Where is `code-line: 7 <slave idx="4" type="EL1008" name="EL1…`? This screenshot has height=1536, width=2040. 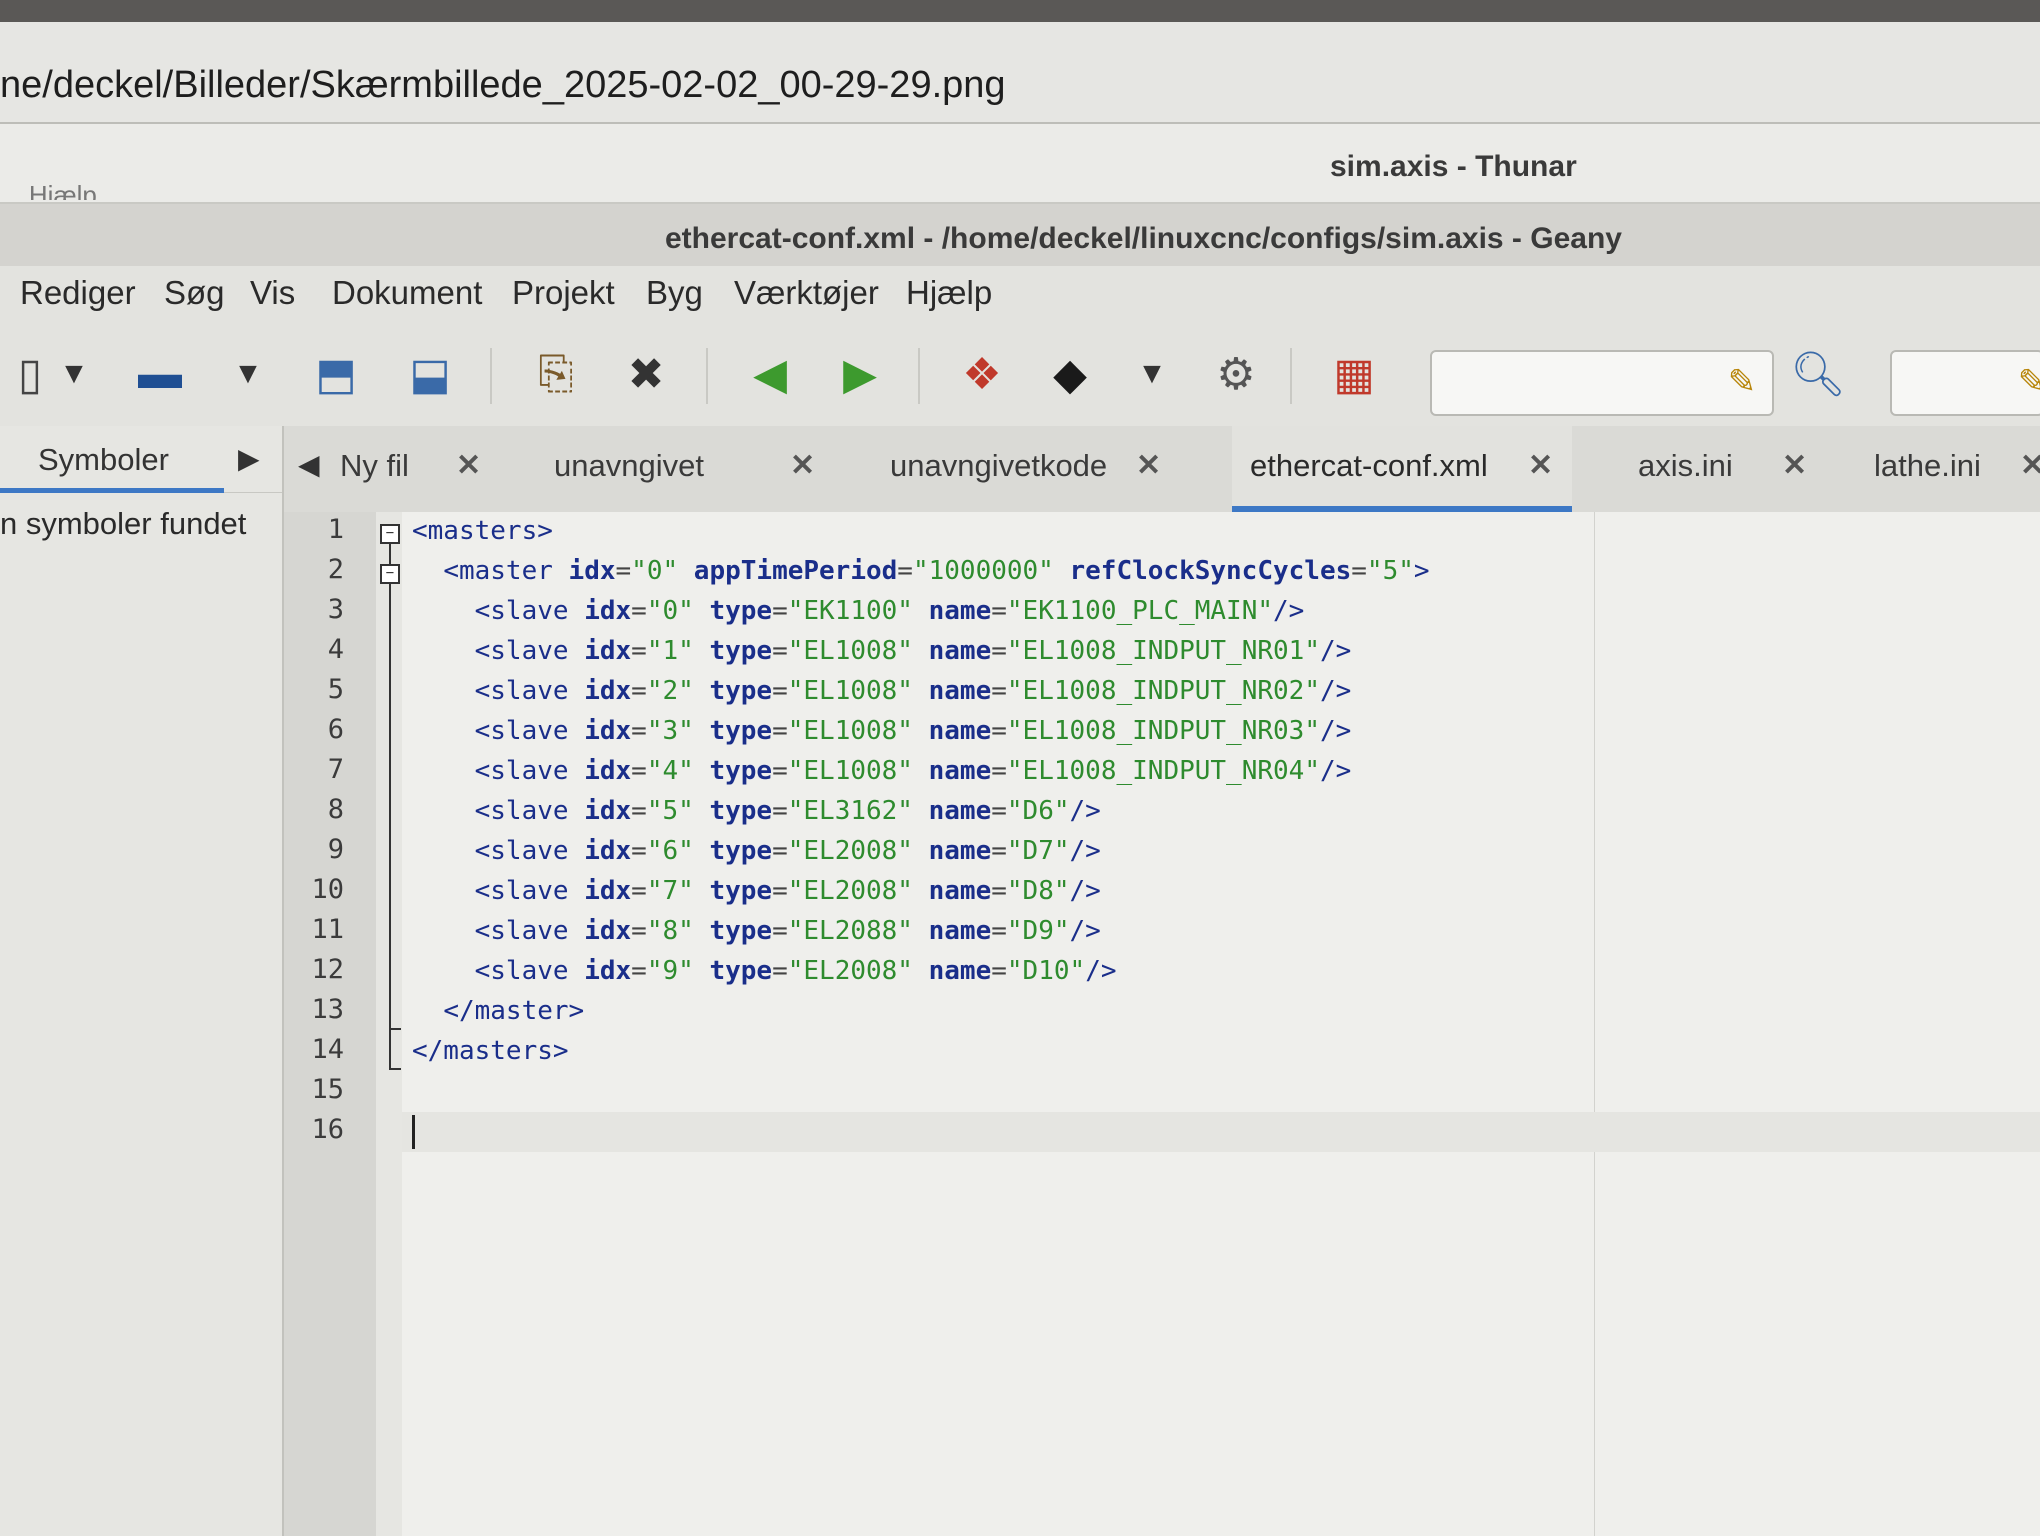 code-line: 7 <slave idx="4" type="EL1008" name="EL1… is located at coordinates (1162, 772).